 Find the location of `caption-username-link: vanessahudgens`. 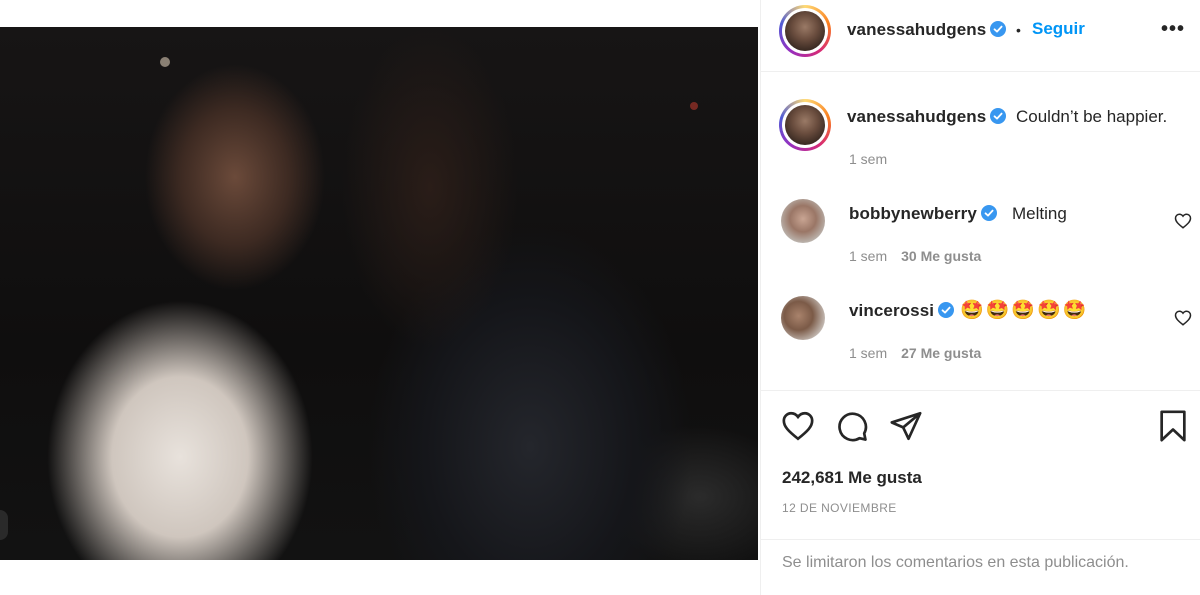

caption-username-link: vanessahudgens is located at coordinates (927, 117).